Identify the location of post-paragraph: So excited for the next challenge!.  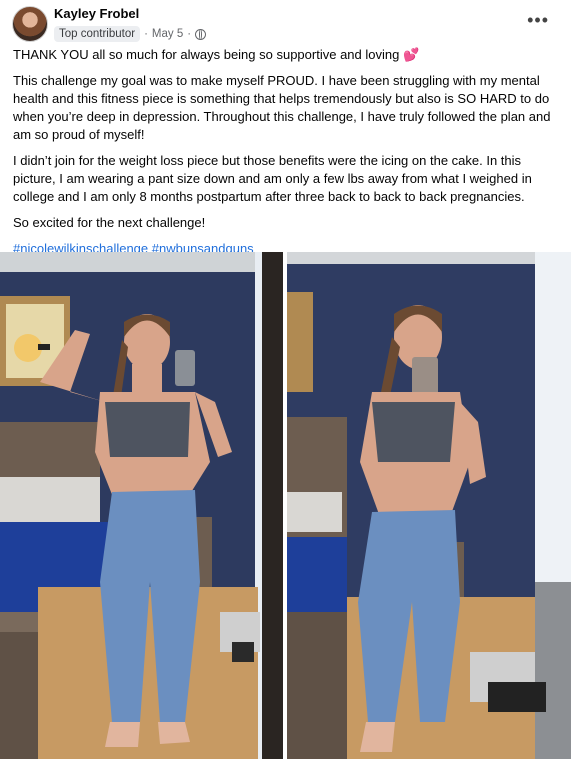
(109, 222).